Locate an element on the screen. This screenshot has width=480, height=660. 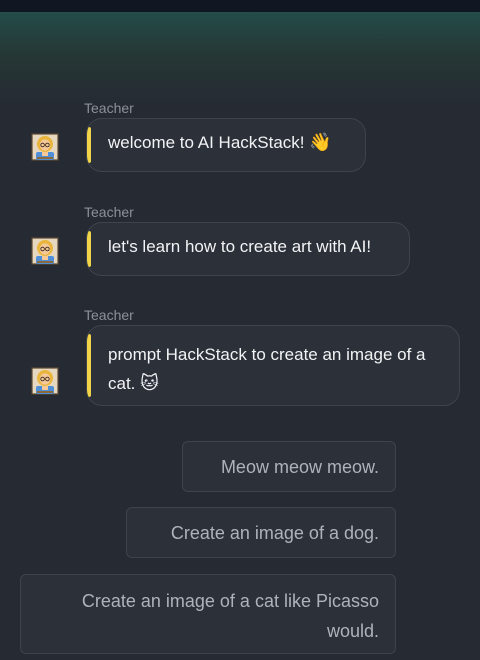
message-text: welcome to AI HackStack! is located at coordinates (206, 142).